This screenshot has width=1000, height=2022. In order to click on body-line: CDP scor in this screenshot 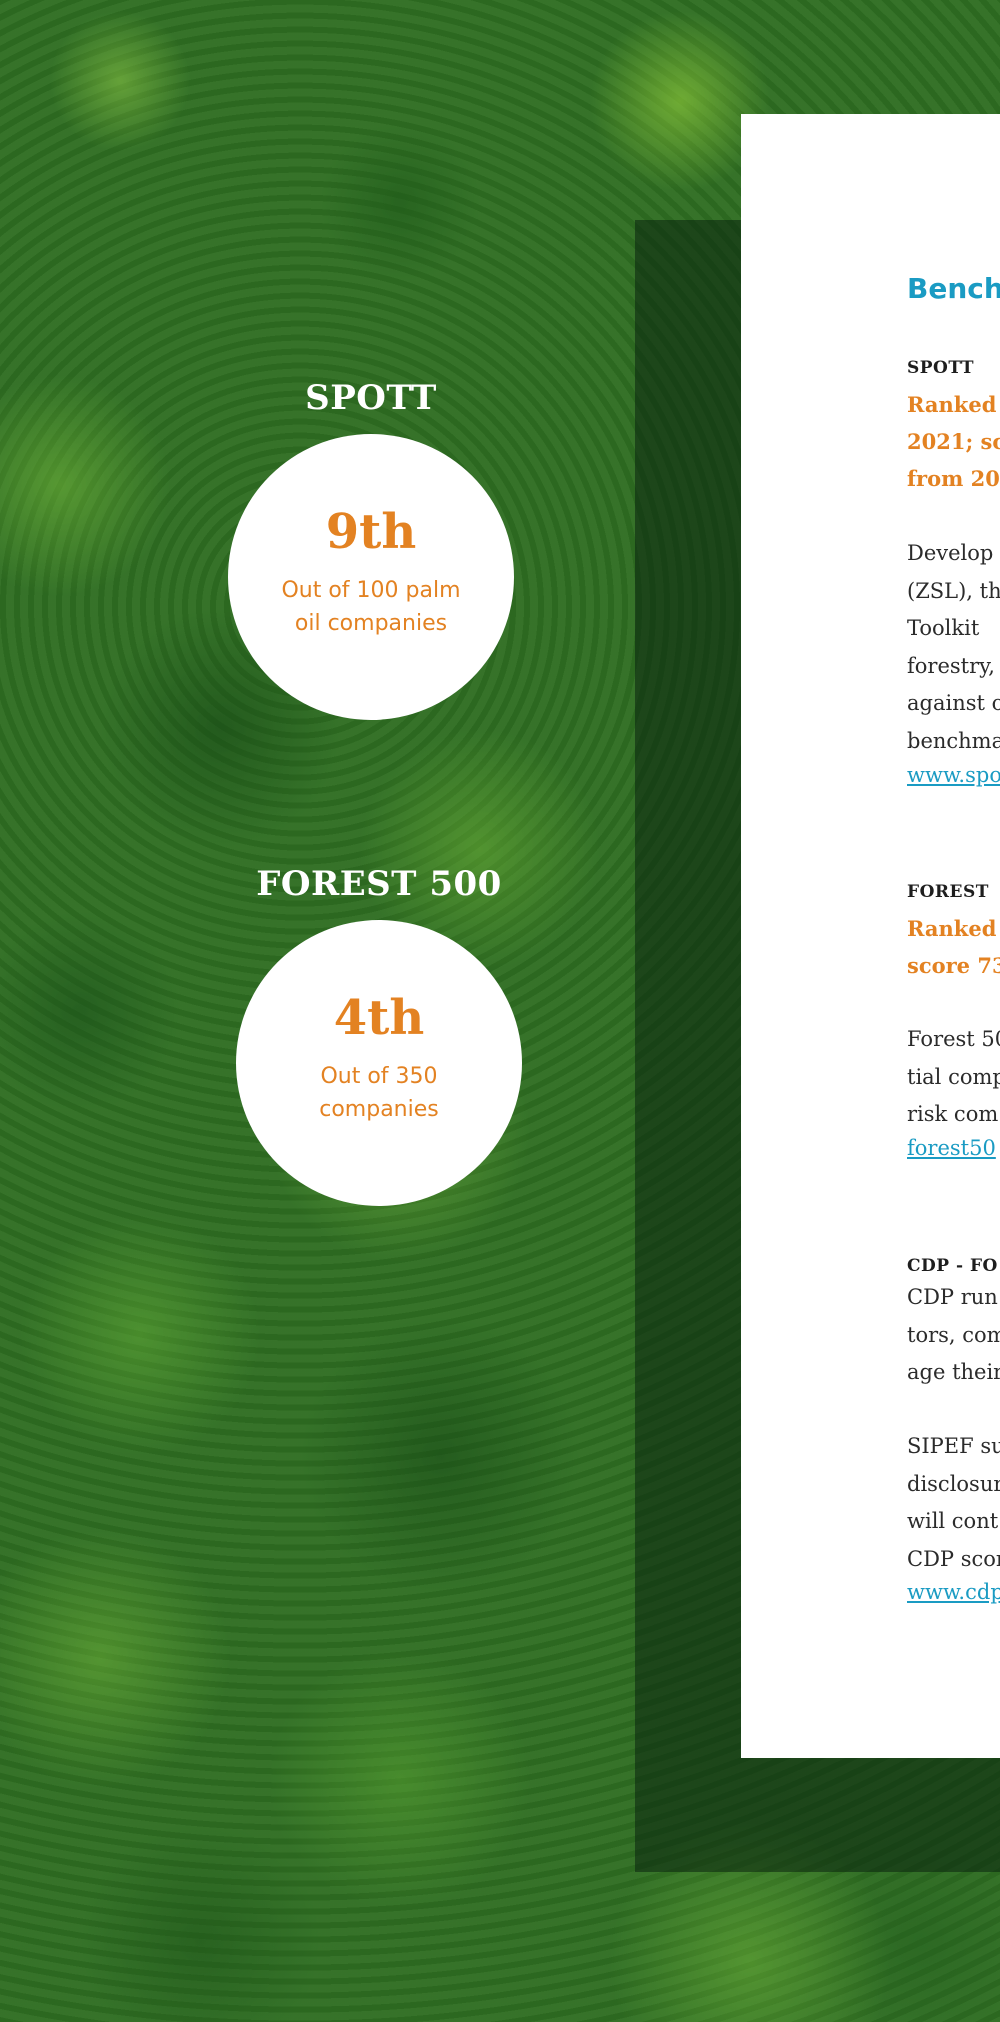, I will do `click(953, 1558)`.